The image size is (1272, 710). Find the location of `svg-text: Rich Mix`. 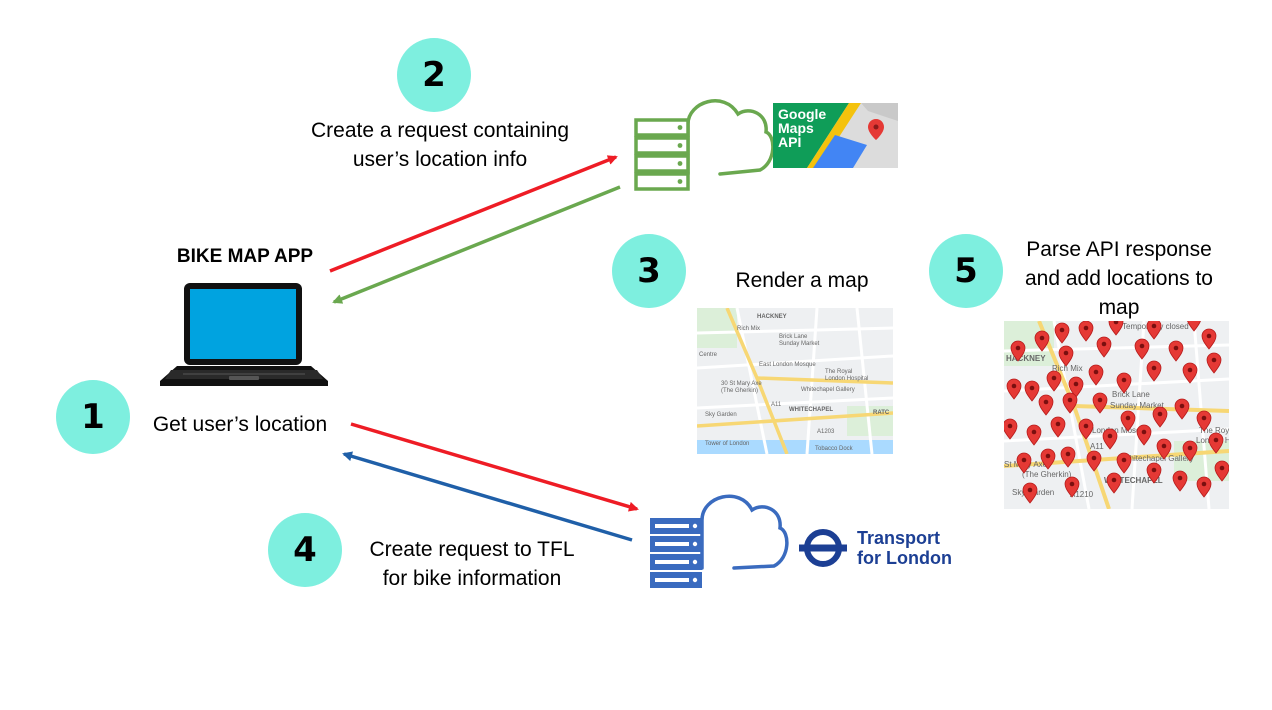

svg-text: Rich Mix is located at coordinates (748, 329).